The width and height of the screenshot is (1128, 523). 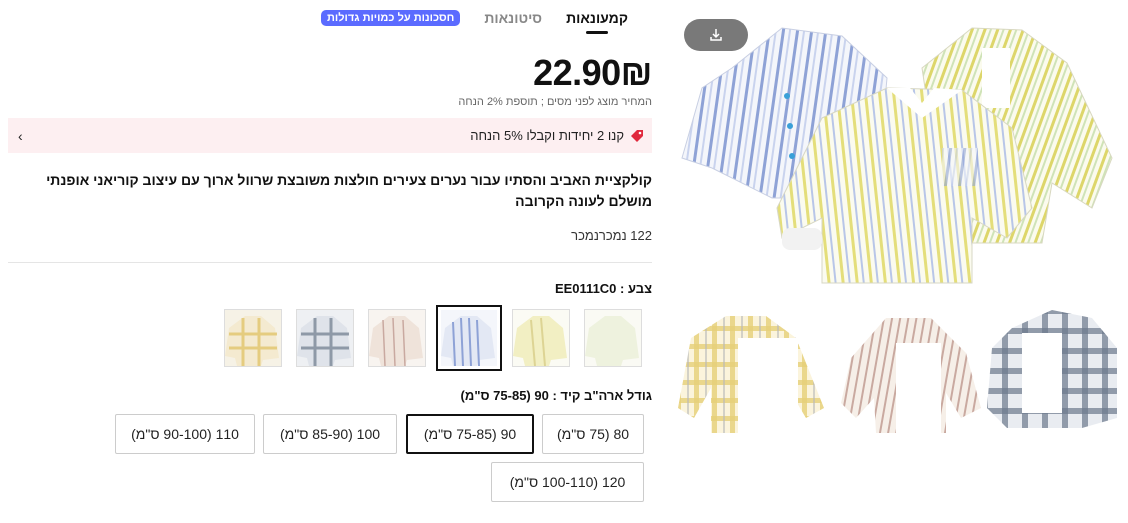 I want to click on gallery-thumbnails, so click(x=902, y=373).